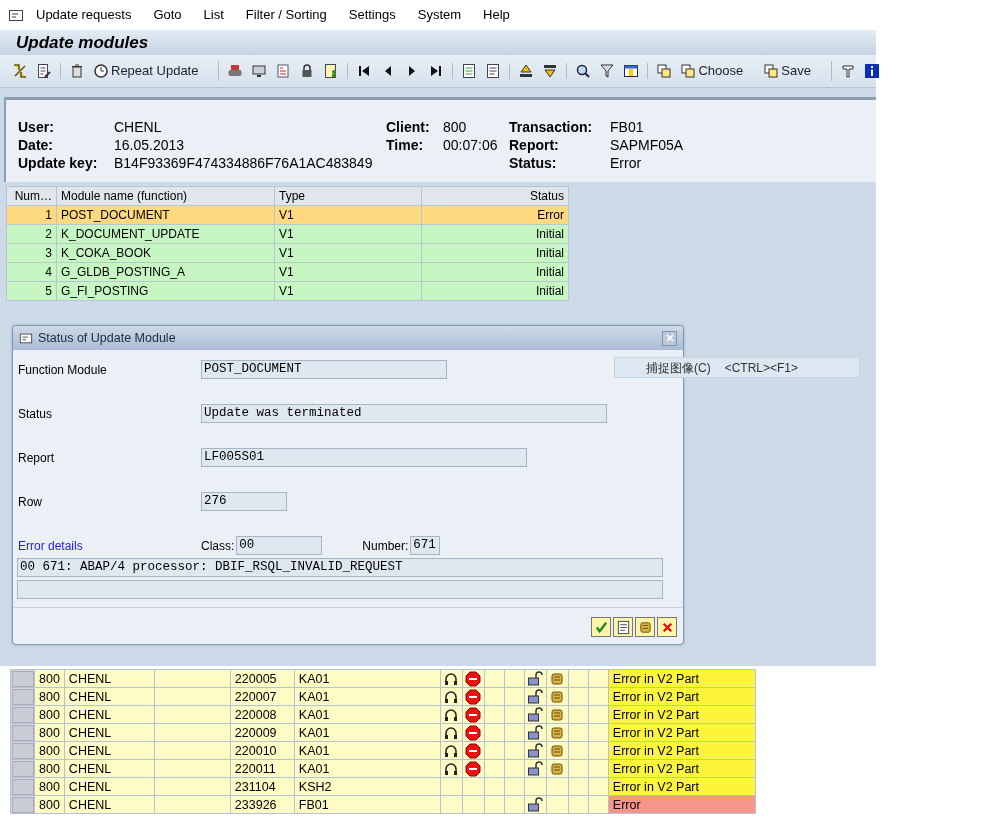  I want to click on message-field: 00 671: ABAP/4 processor: DBIF_RSQL_INVALID_REQUEST, so click(340, 567).